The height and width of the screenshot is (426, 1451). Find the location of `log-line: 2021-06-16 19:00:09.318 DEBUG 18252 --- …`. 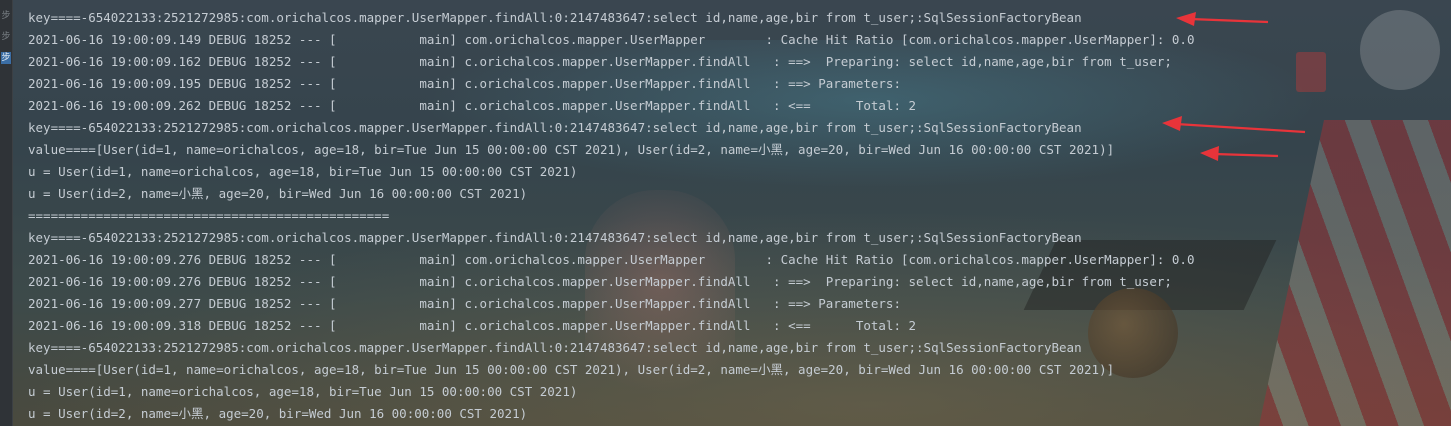

log-line: 2021-06-16 19:00:09.318 DEBUG 18252 --- … is located at coordinates (472, 325).